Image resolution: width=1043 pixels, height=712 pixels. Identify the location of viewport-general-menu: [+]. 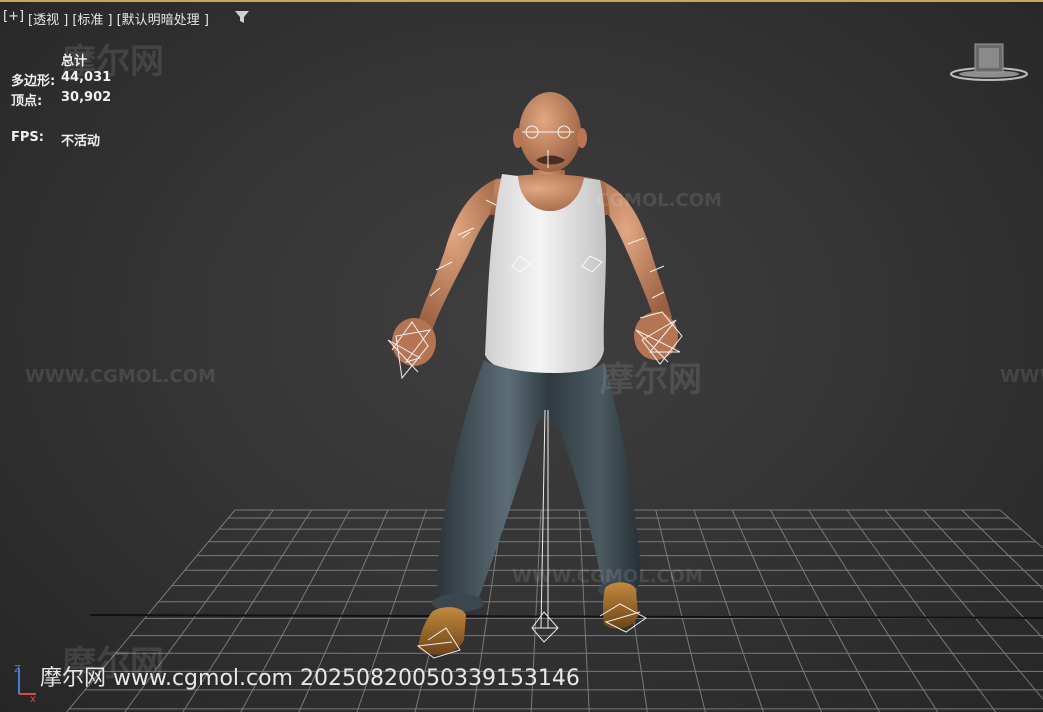
(13, 18).